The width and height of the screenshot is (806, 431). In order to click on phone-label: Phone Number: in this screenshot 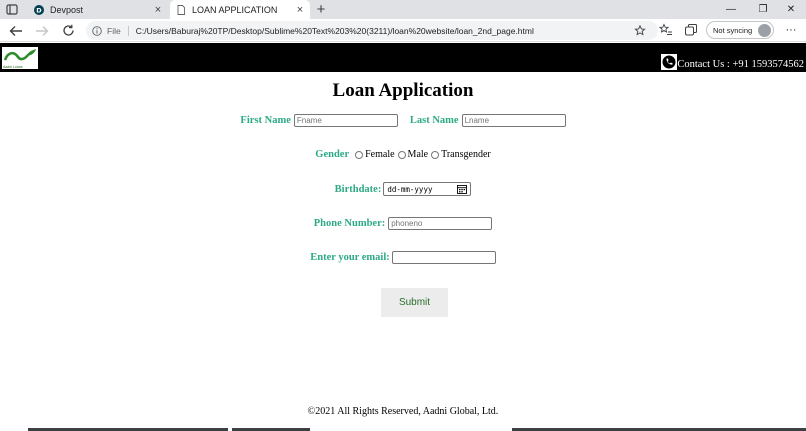, I will do `click(349, 223)`.